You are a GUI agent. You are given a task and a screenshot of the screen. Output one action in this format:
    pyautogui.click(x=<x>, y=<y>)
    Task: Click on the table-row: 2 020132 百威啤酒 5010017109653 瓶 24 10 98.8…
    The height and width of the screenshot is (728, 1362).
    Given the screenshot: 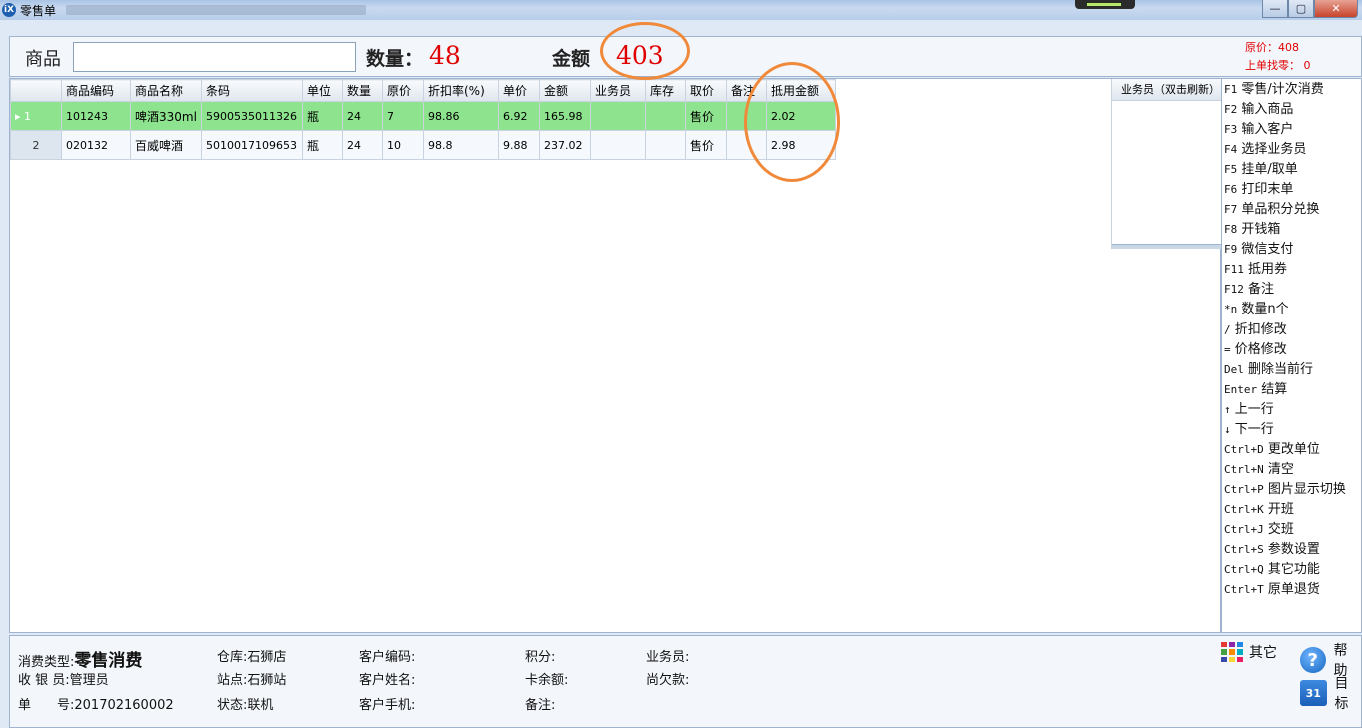 What is the action you would take?
    pyautogui.click(x=423, y=145)
    